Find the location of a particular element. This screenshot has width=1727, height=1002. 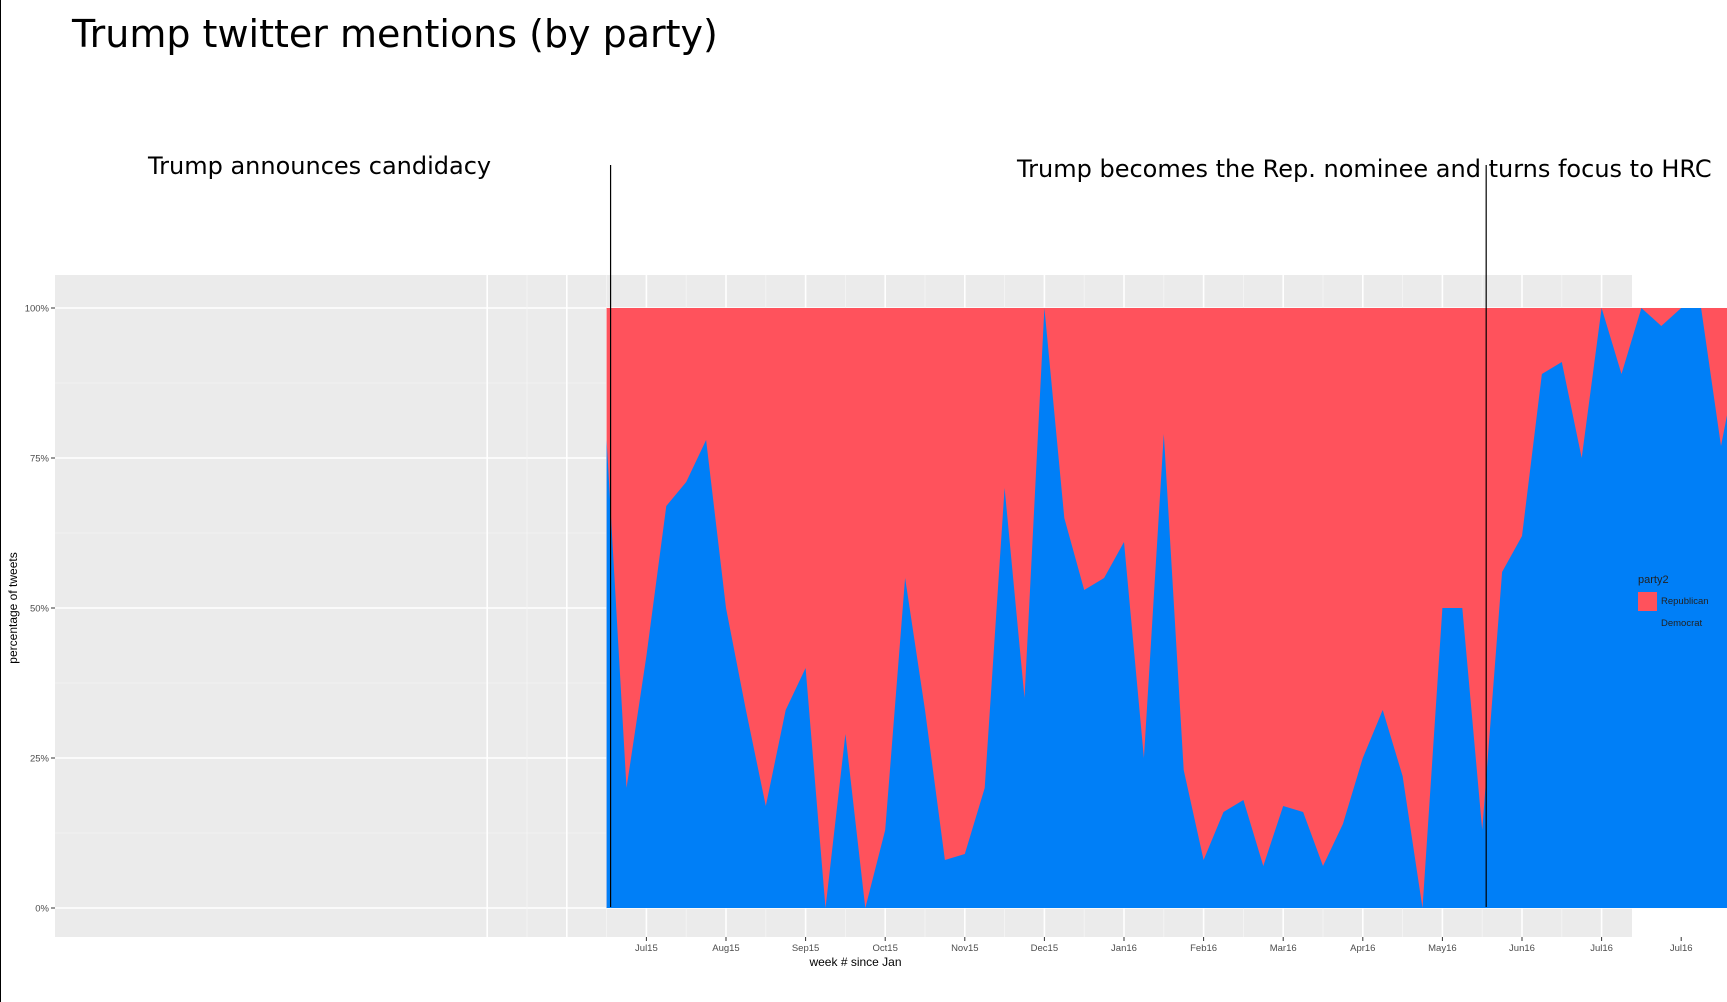

x-tick-label: Dec15 is located at coordinates (1044, 948).